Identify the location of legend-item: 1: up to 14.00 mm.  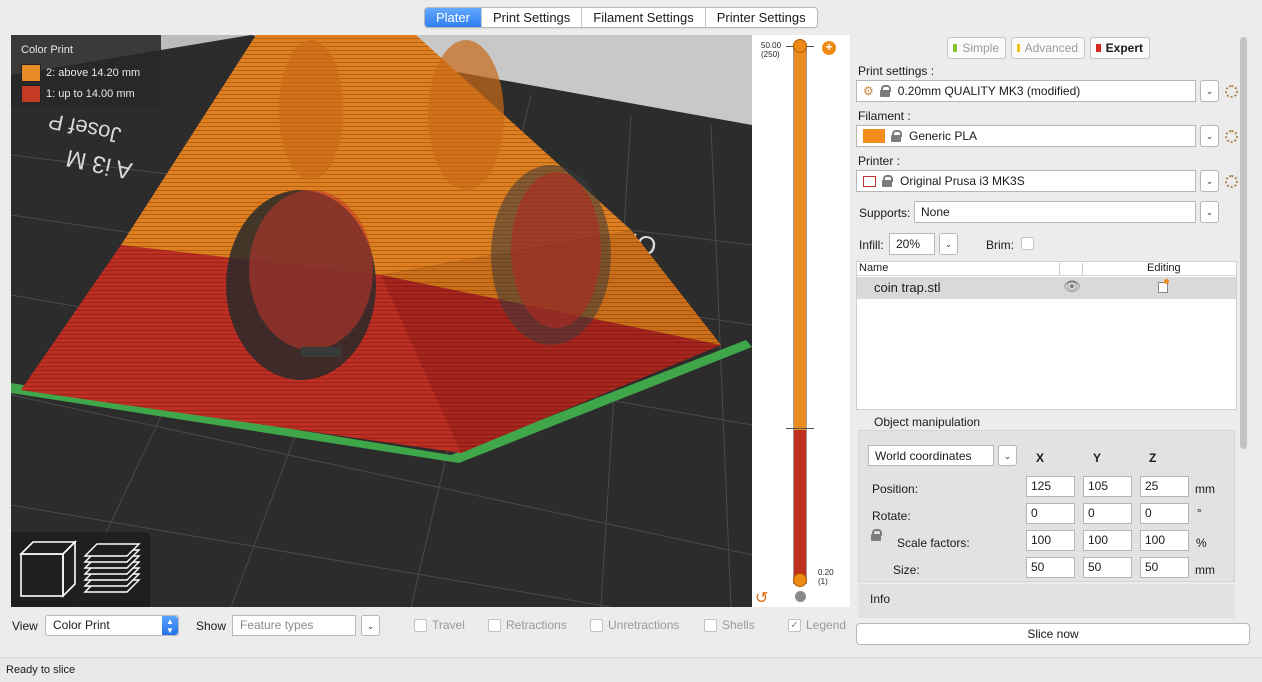
(86, 93).